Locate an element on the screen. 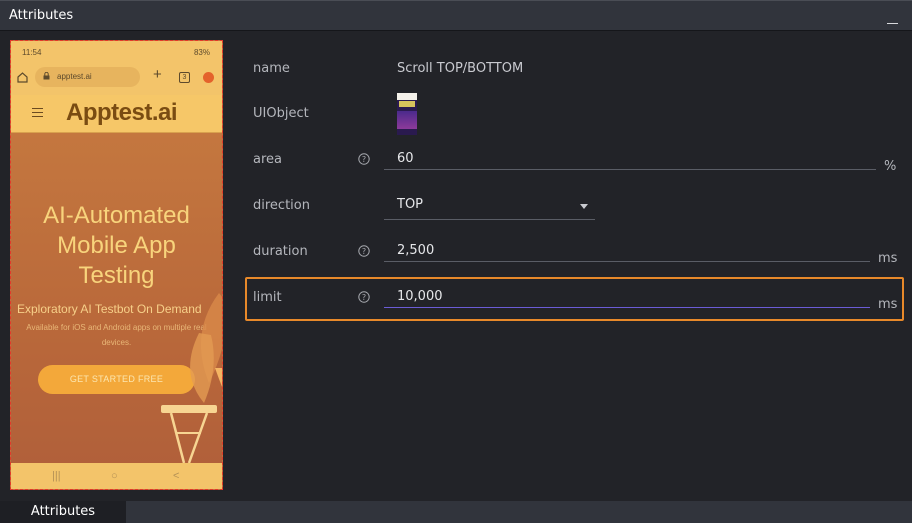 This screenshot has width=912, height=523. window-titlebar: Attributes is located at coordinates (456, 15).